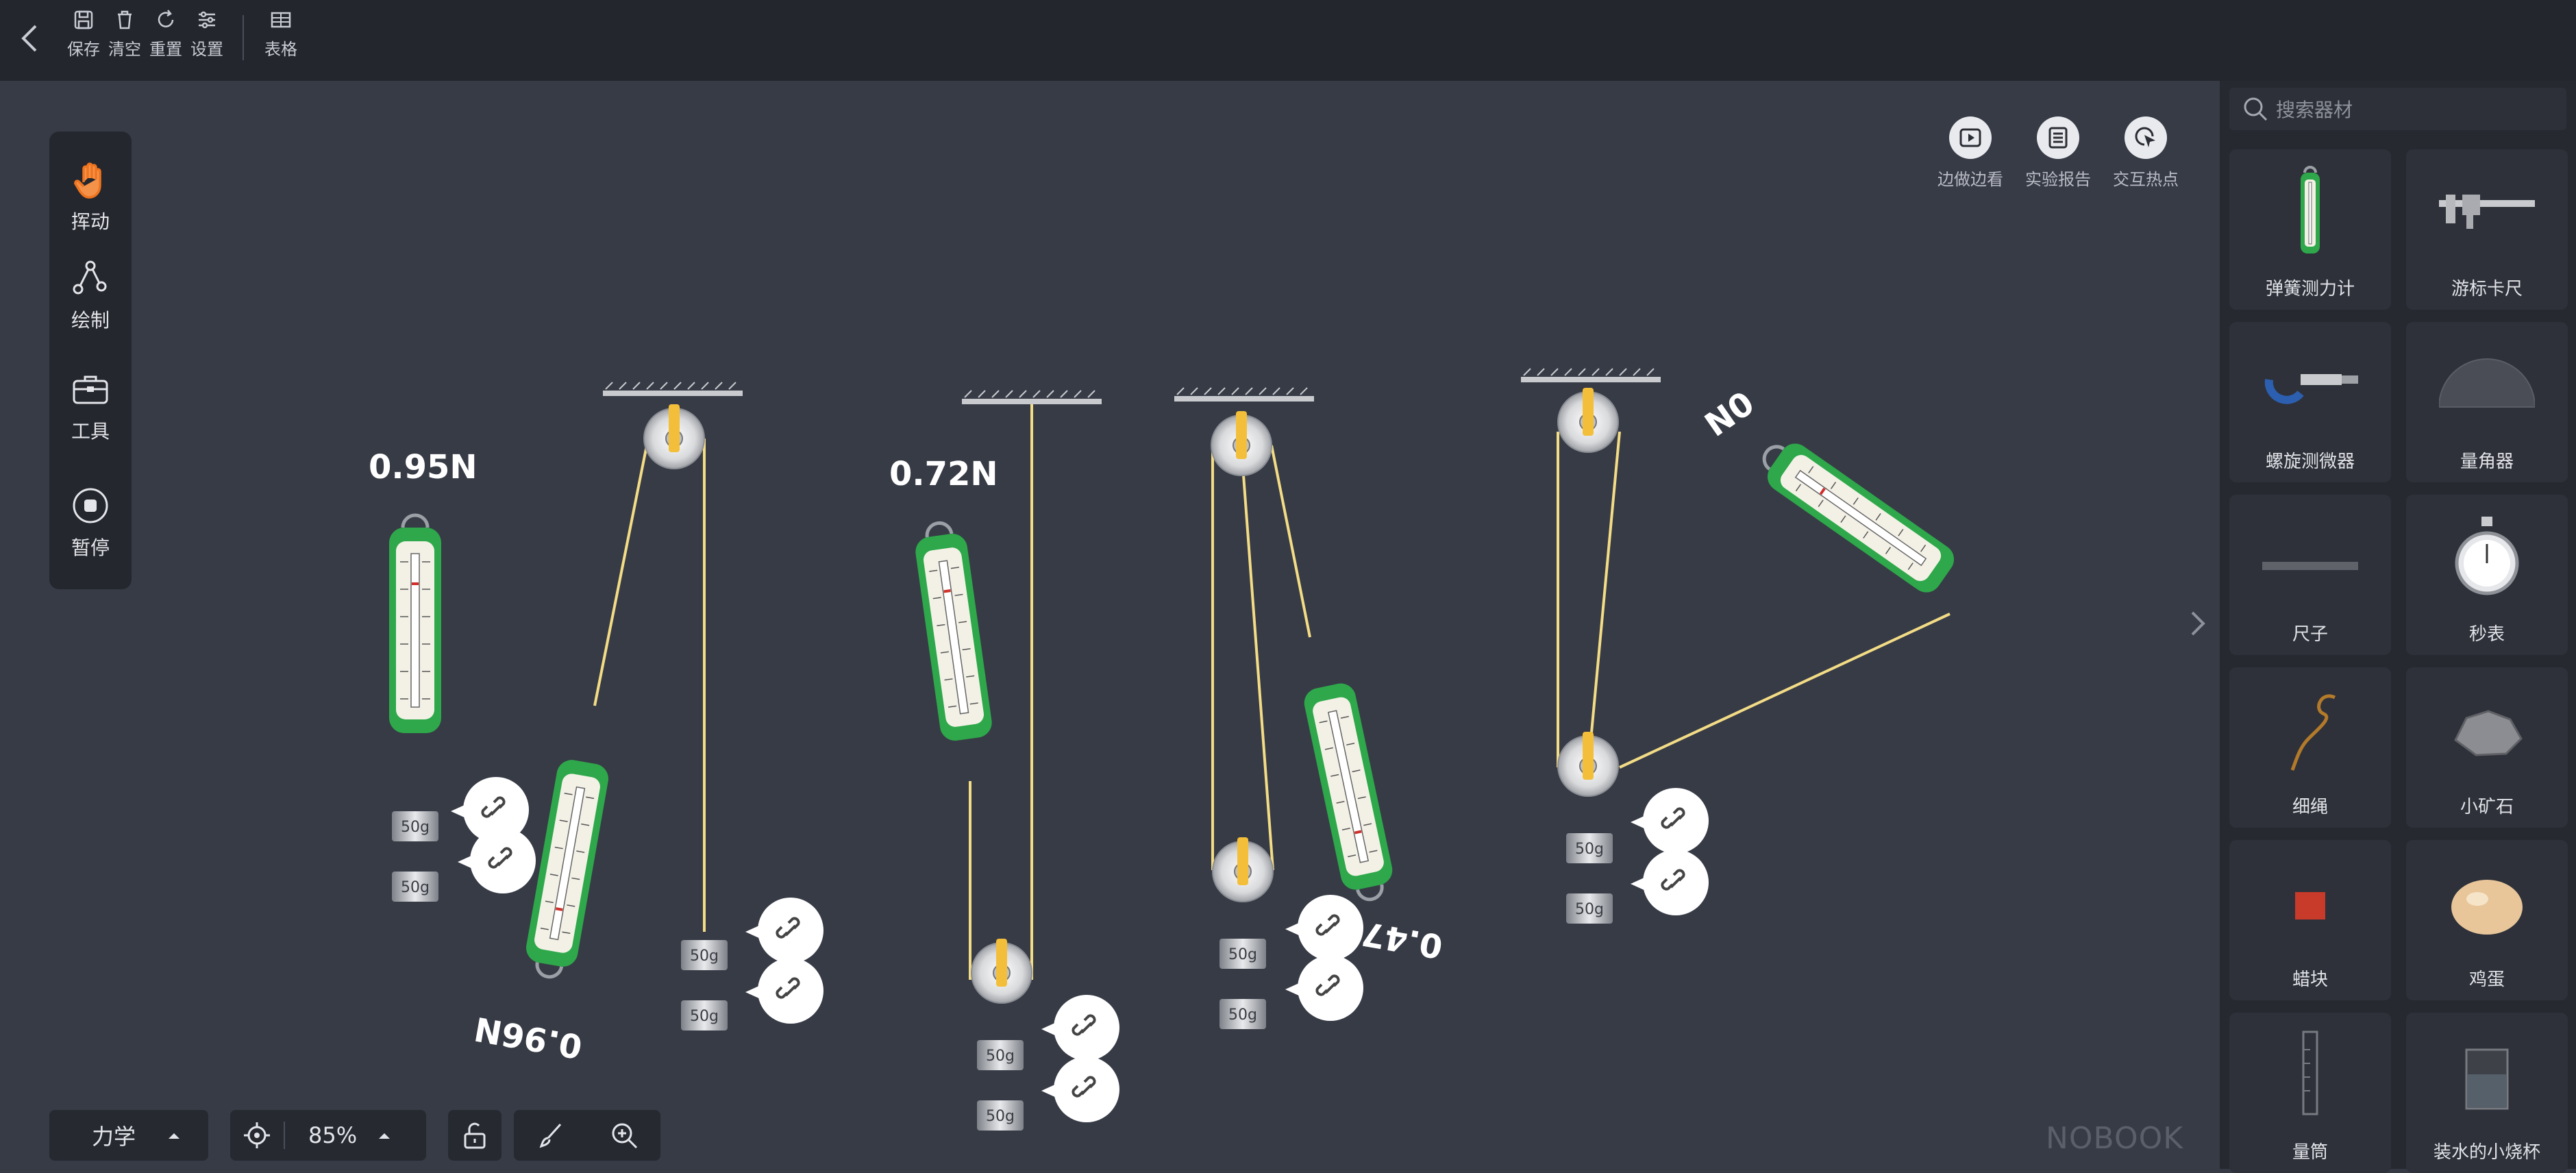 Image resolution: width=2576 pixels, height=1173 pixels. I want to click on experiment-report-button: 实验报告, so click(2058, 153).